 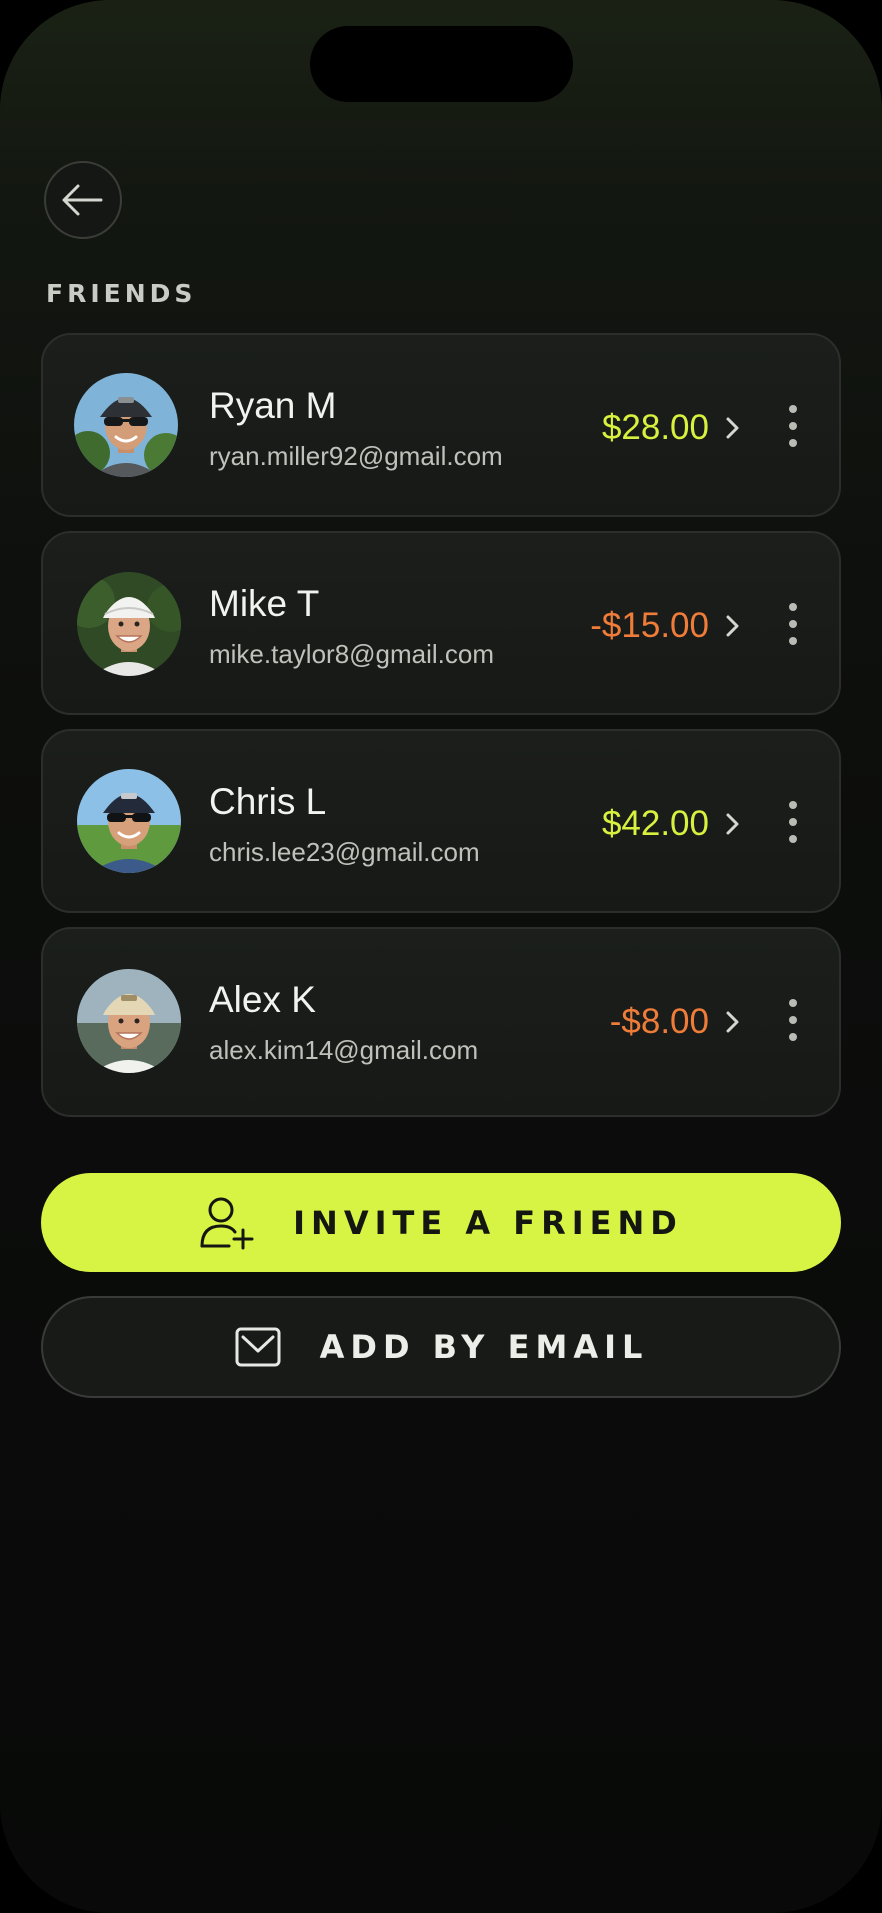 I want to click on friend-balance: -$15.00, so click(x=649, y=625).